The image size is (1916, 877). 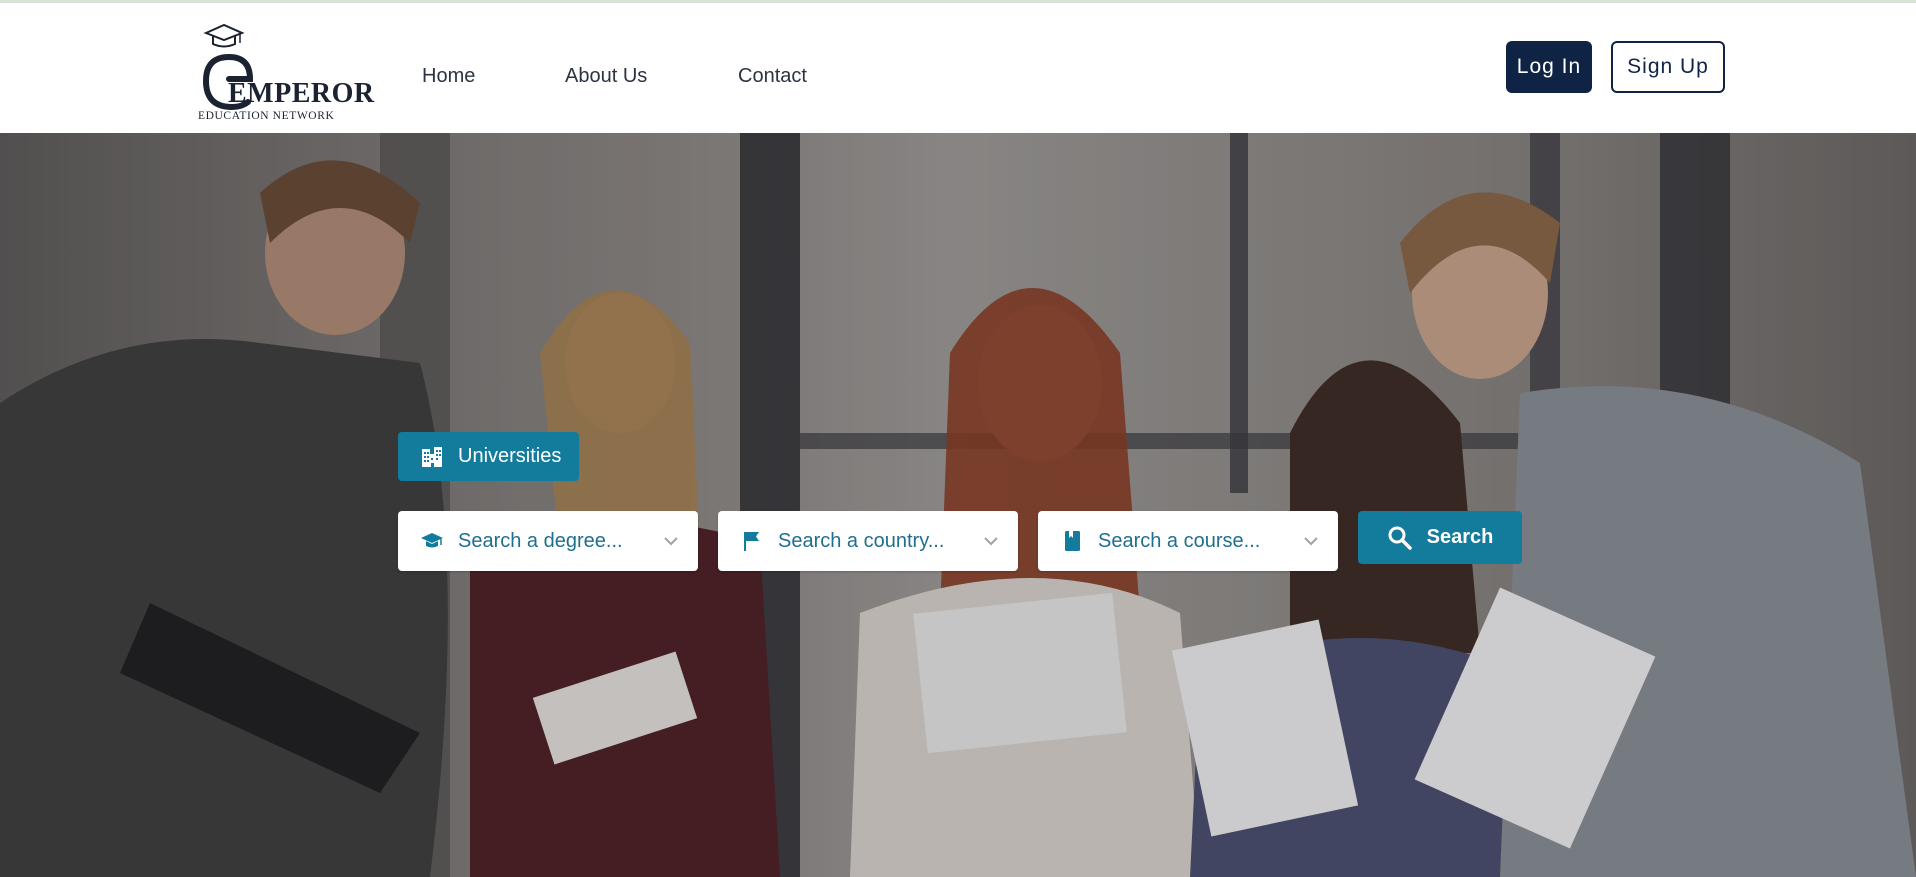 What do you see at coordinates (606, 76) in the screenshot?
I see `nav-about-link: About Us` at bounding box center [606, 76].